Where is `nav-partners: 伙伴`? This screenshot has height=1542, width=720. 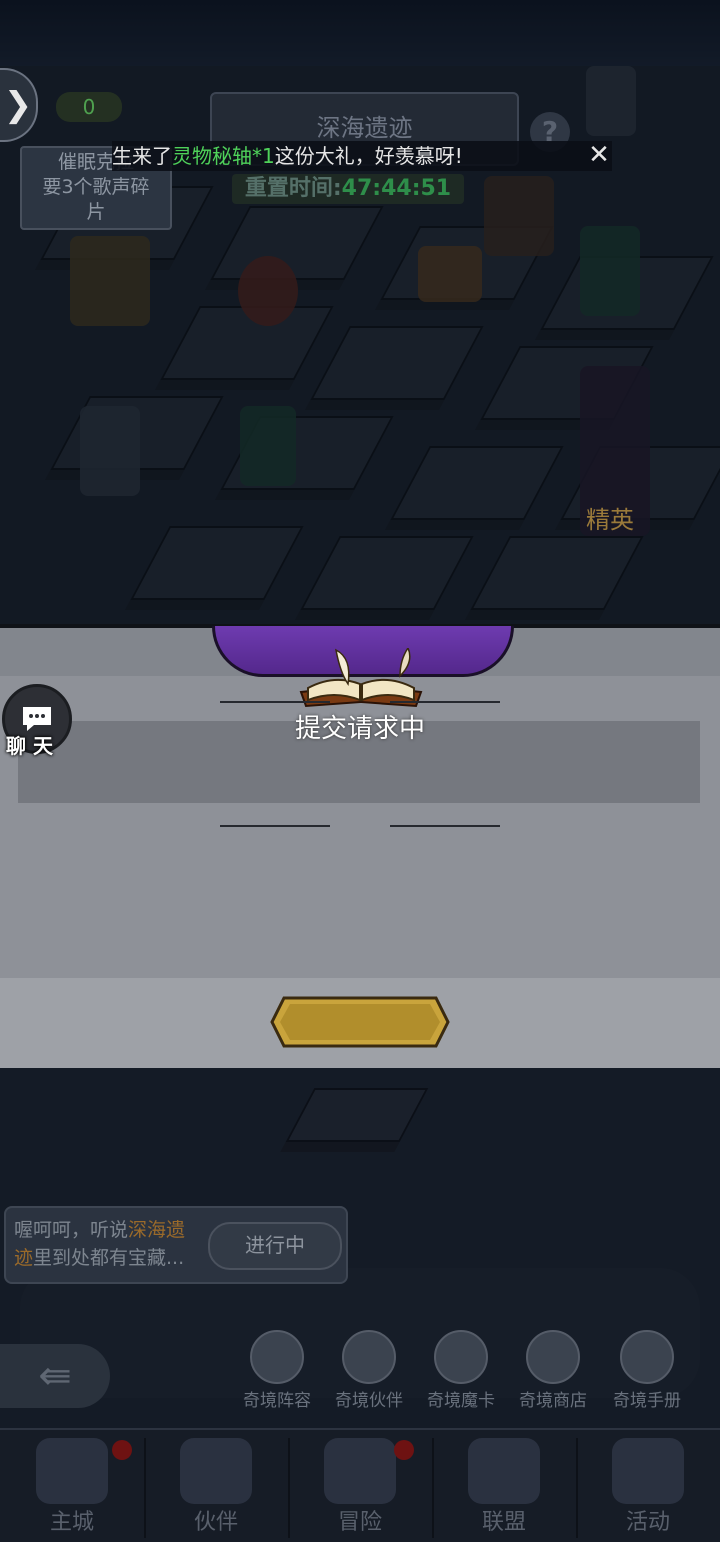
nav-partners: 伙伴 is located at coordinates (216, 1486).